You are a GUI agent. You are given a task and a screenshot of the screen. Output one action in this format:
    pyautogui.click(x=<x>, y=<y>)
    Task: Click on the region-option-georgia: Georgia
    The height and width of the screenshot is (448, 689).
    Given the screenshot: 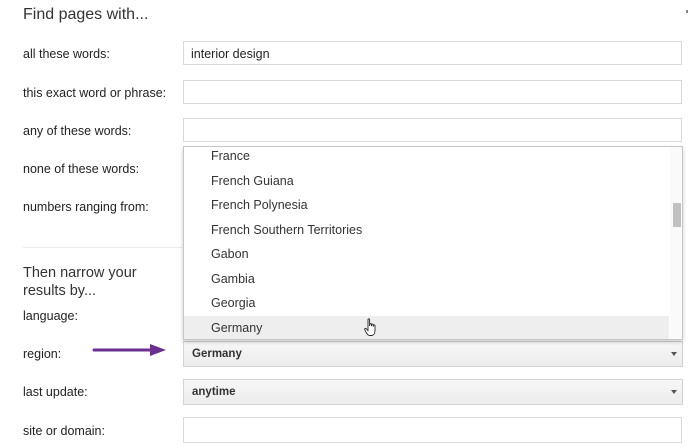 What is the action you would take?
    pyautogui.click(x=426, y=303)
    